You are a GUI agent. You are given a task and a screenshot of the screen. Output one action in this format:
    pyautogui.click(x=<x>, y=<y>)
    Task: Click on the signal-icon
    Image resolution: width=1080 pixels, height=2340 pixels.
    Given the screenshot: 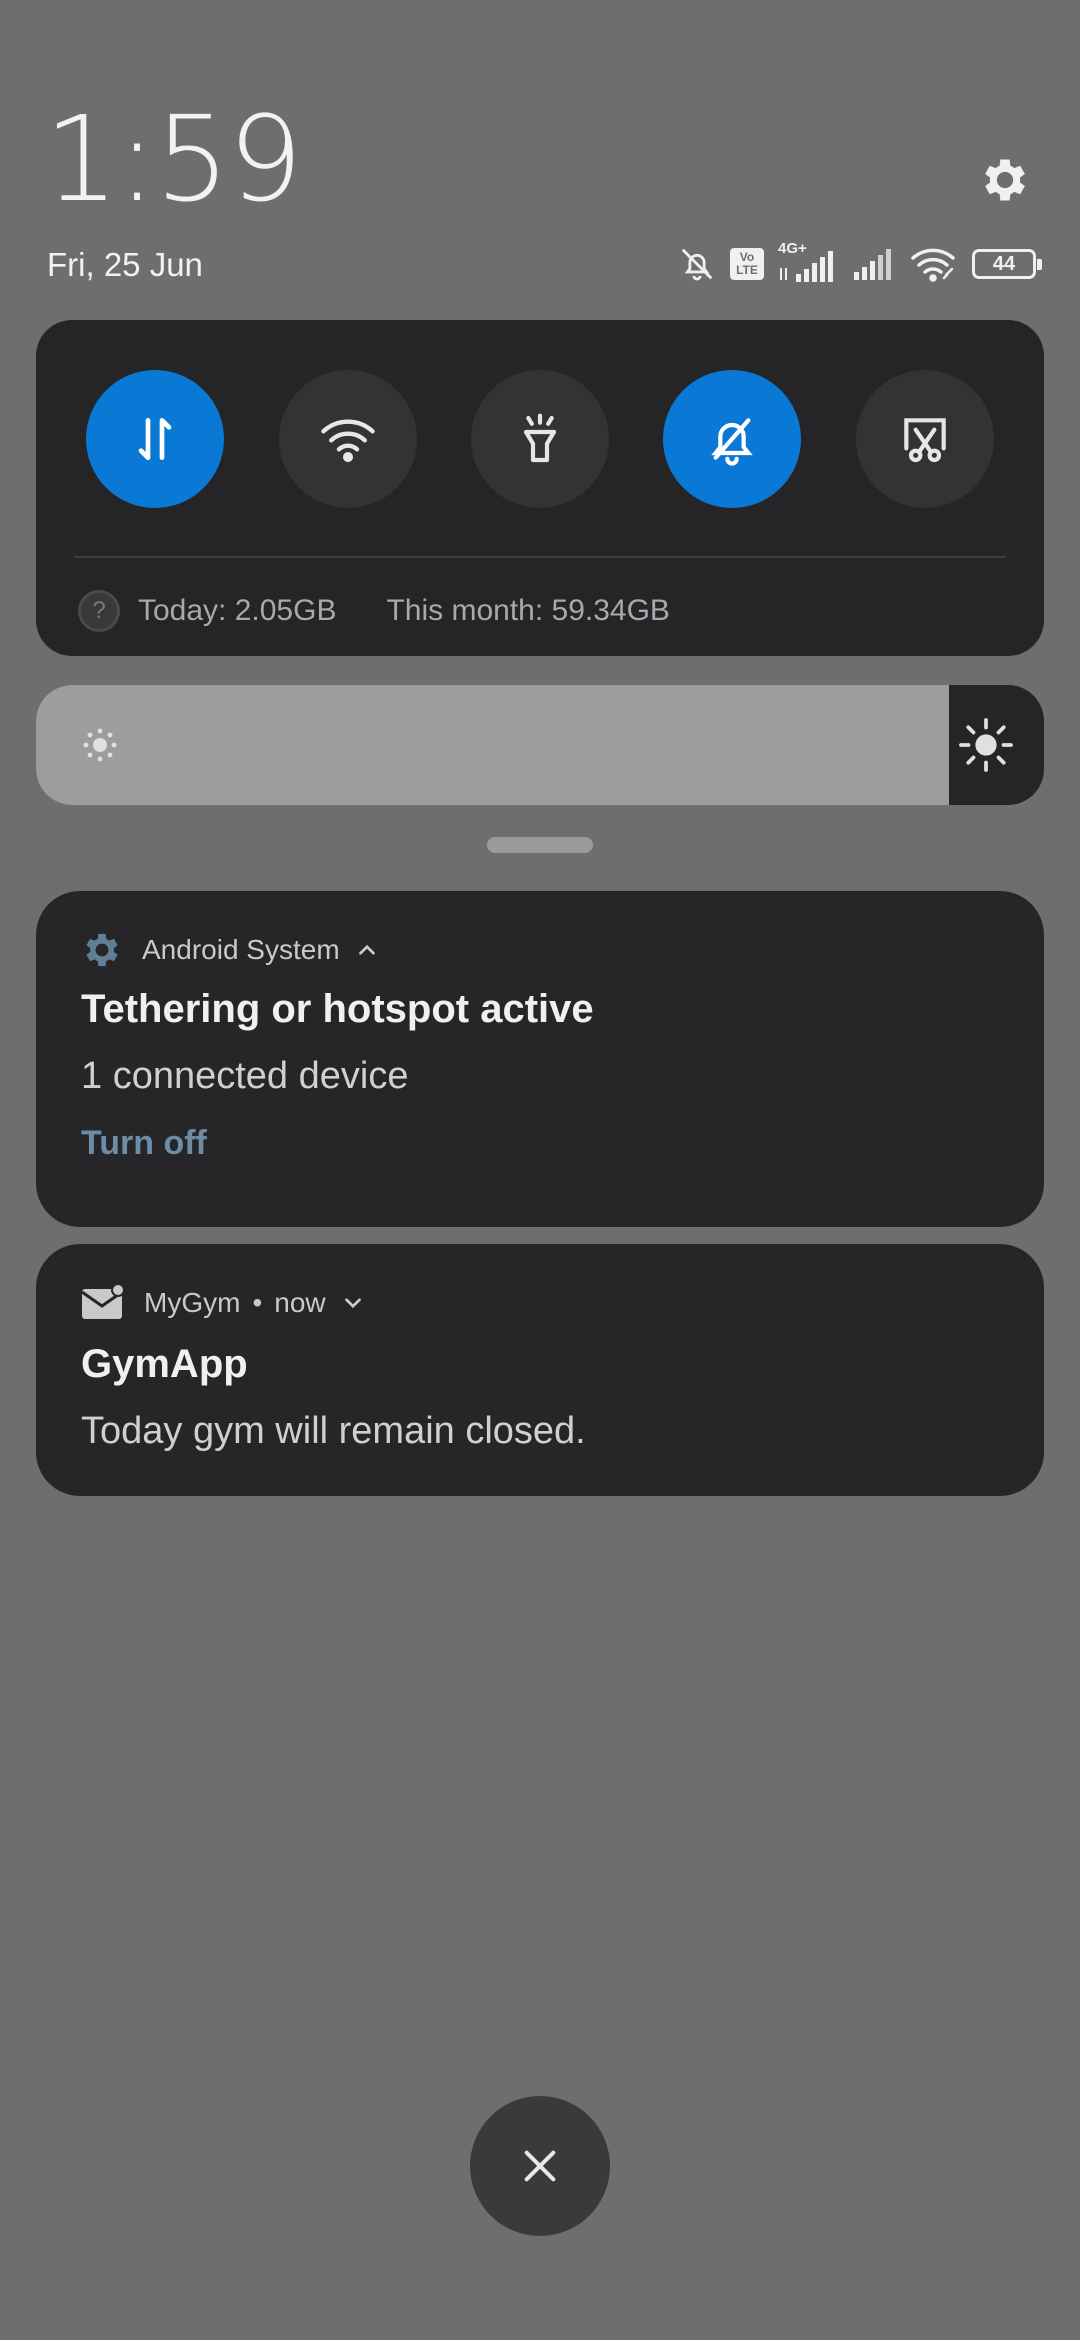 What is the action you would take?
    pyautogui.click(x=874, y=264)
    